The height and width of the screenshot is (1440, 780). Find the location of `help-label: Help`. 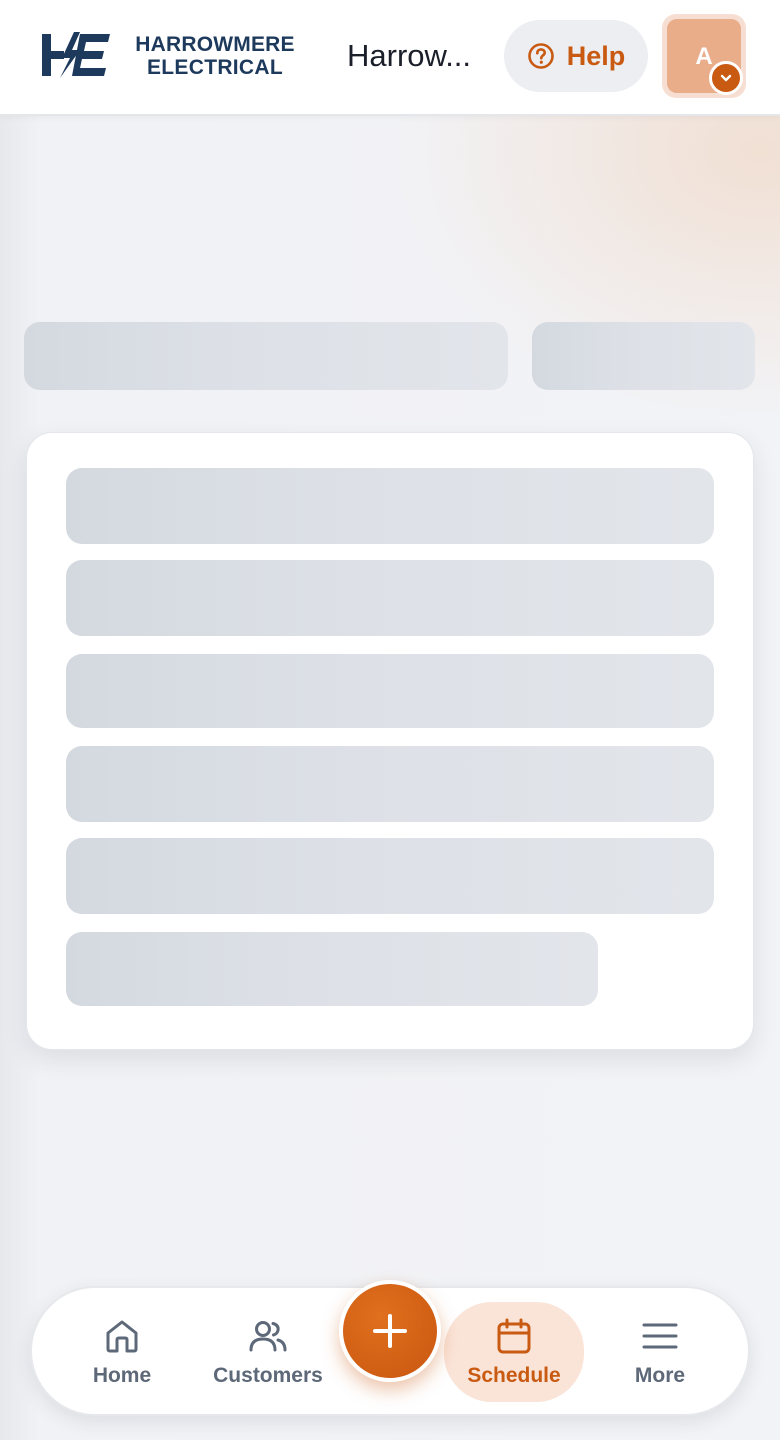

help-label: Help is located at coordinates (596, 55).